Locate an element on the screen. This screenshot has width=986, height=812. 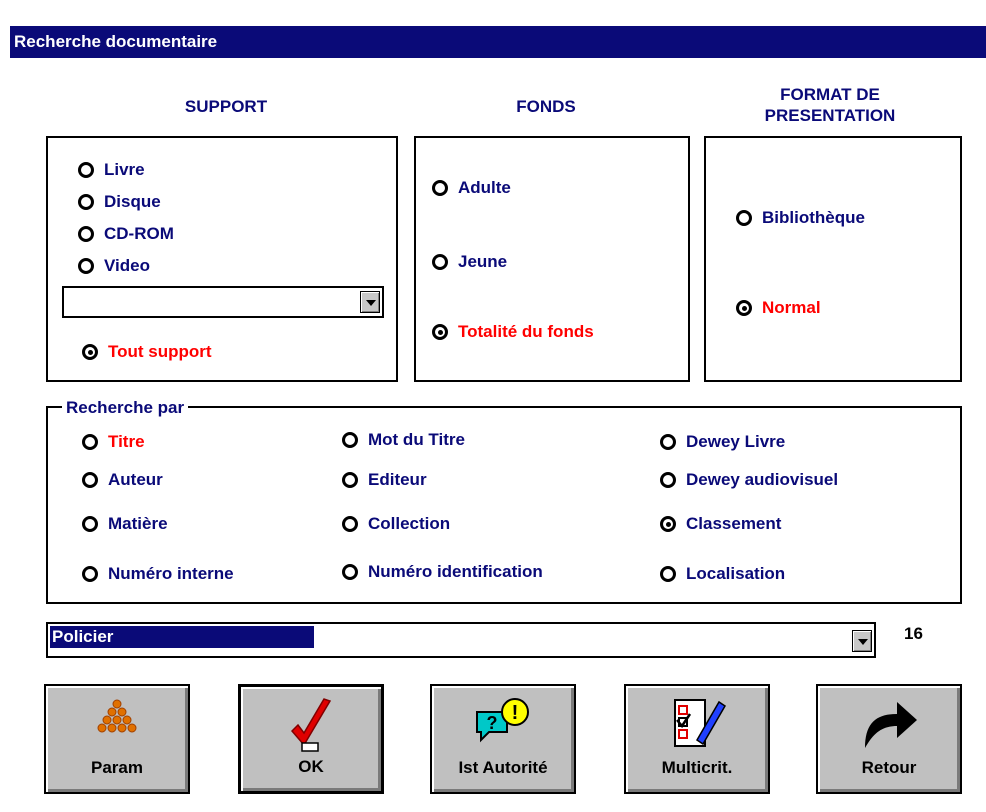
search-radio-classement: Classement is located at coordinates (720, 524).